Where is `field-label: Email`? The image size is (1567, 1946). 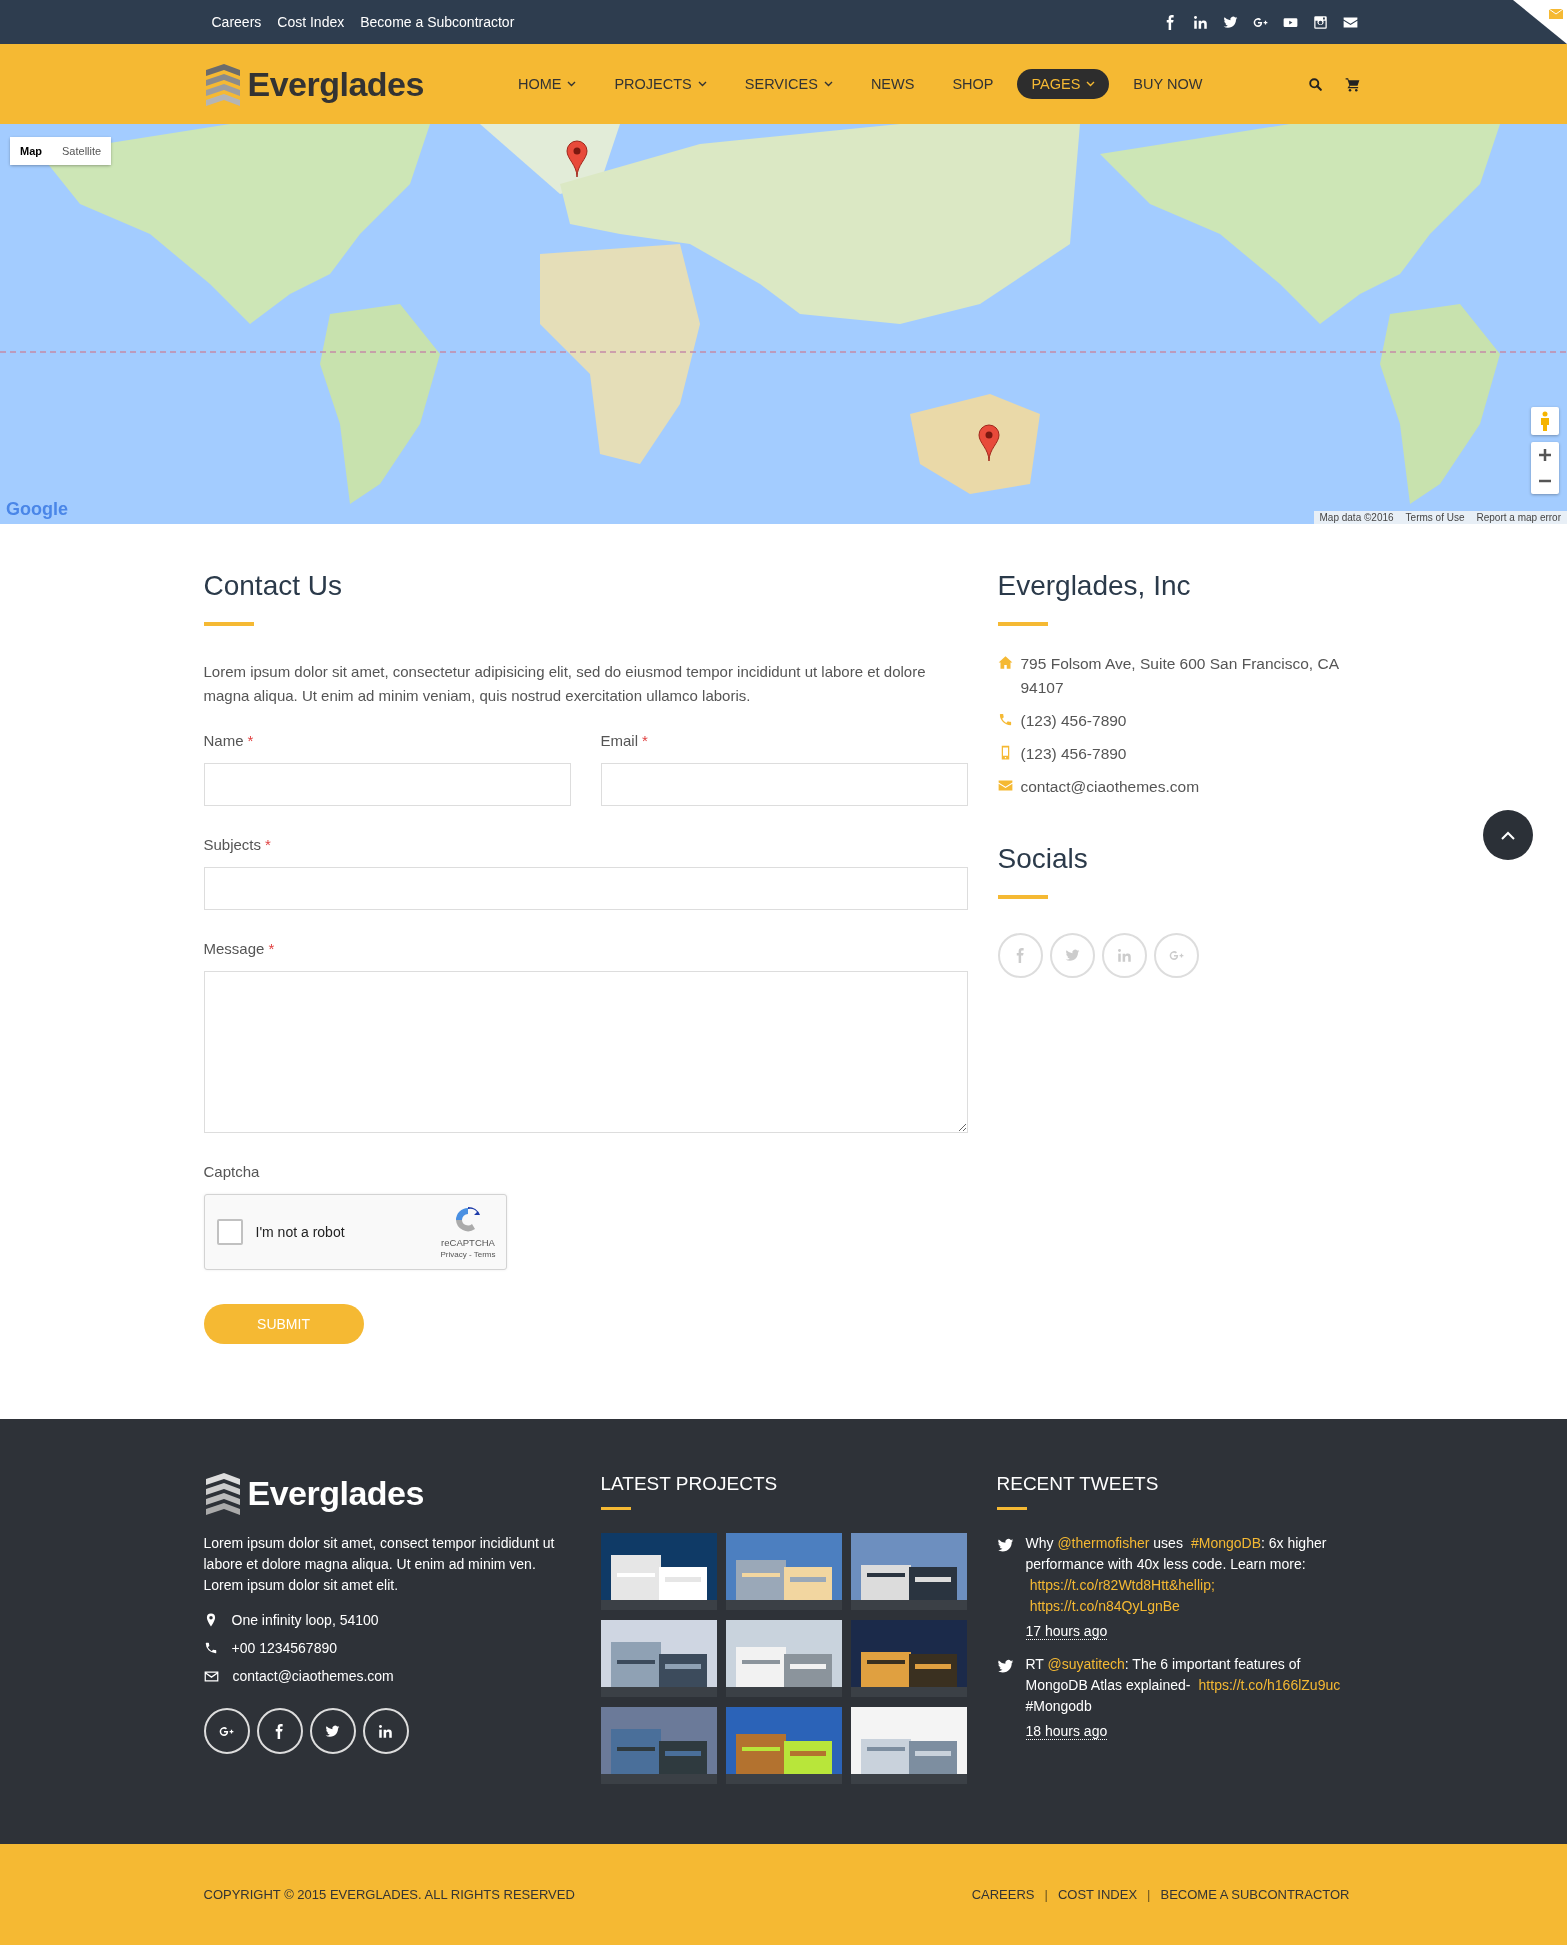 field-label: Email is located at coordinates (619, 740).